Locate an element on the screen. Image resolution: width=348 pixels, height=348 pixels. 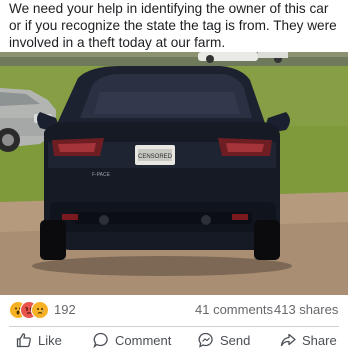
like-button: Like is located at coordinates (39, 340).